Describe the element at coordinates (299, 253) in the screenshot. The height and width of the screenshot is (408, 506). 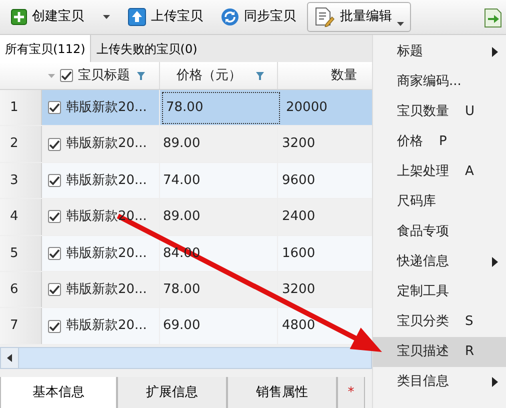
I see `table-cell-text: 1600` at that location.